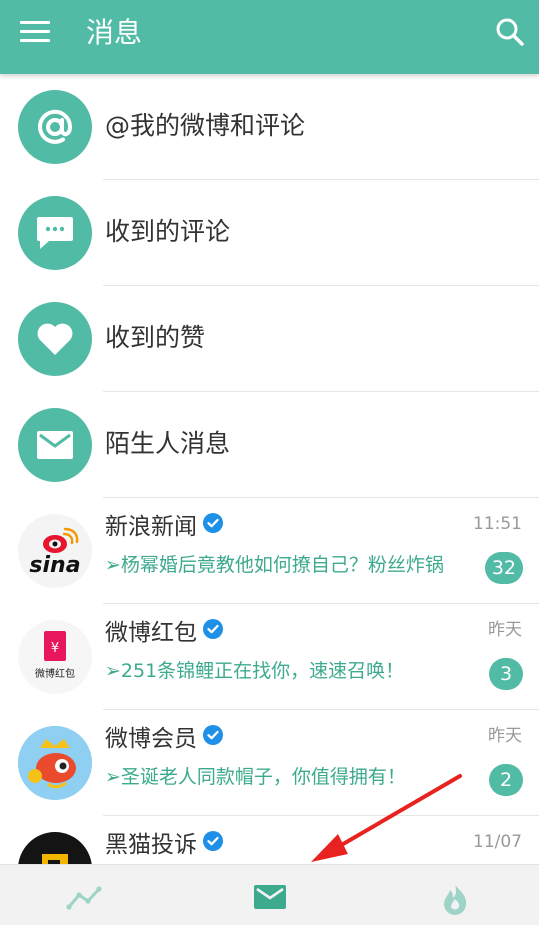 The width and height of the screenshot is (539, 925). Describe the element at coordinates (506, 780) in the screenshot. I see `unread-count-badge: 2` at that location.